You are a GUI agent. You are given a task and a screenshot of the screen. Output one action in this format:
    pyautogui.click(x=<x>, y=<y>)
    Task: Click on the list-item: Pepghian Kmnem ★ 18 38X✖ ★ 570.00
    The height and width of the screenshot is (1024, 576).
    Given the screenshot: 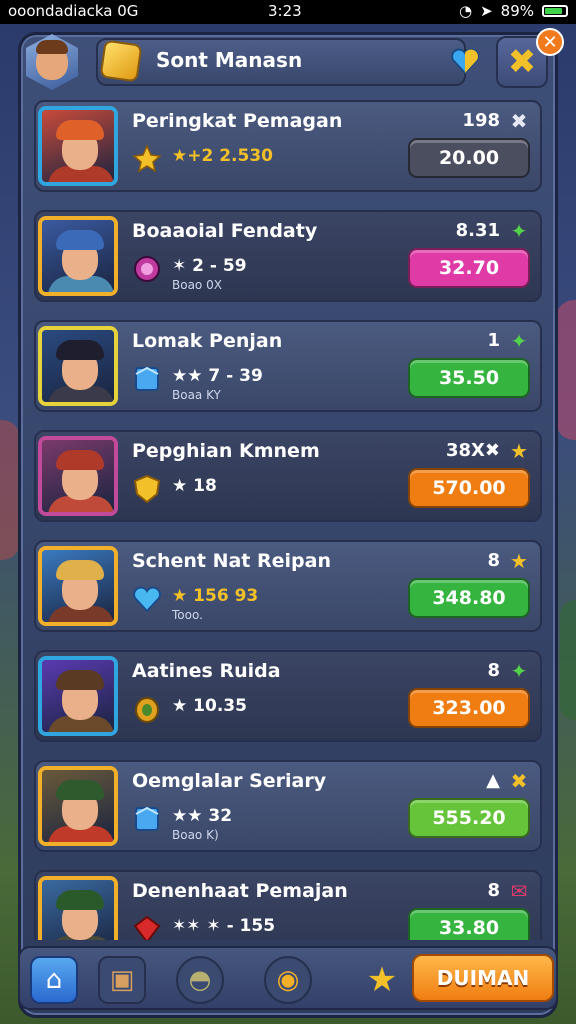 What is the action you would take?
    pyautogui.click(x=288, y=476)
    